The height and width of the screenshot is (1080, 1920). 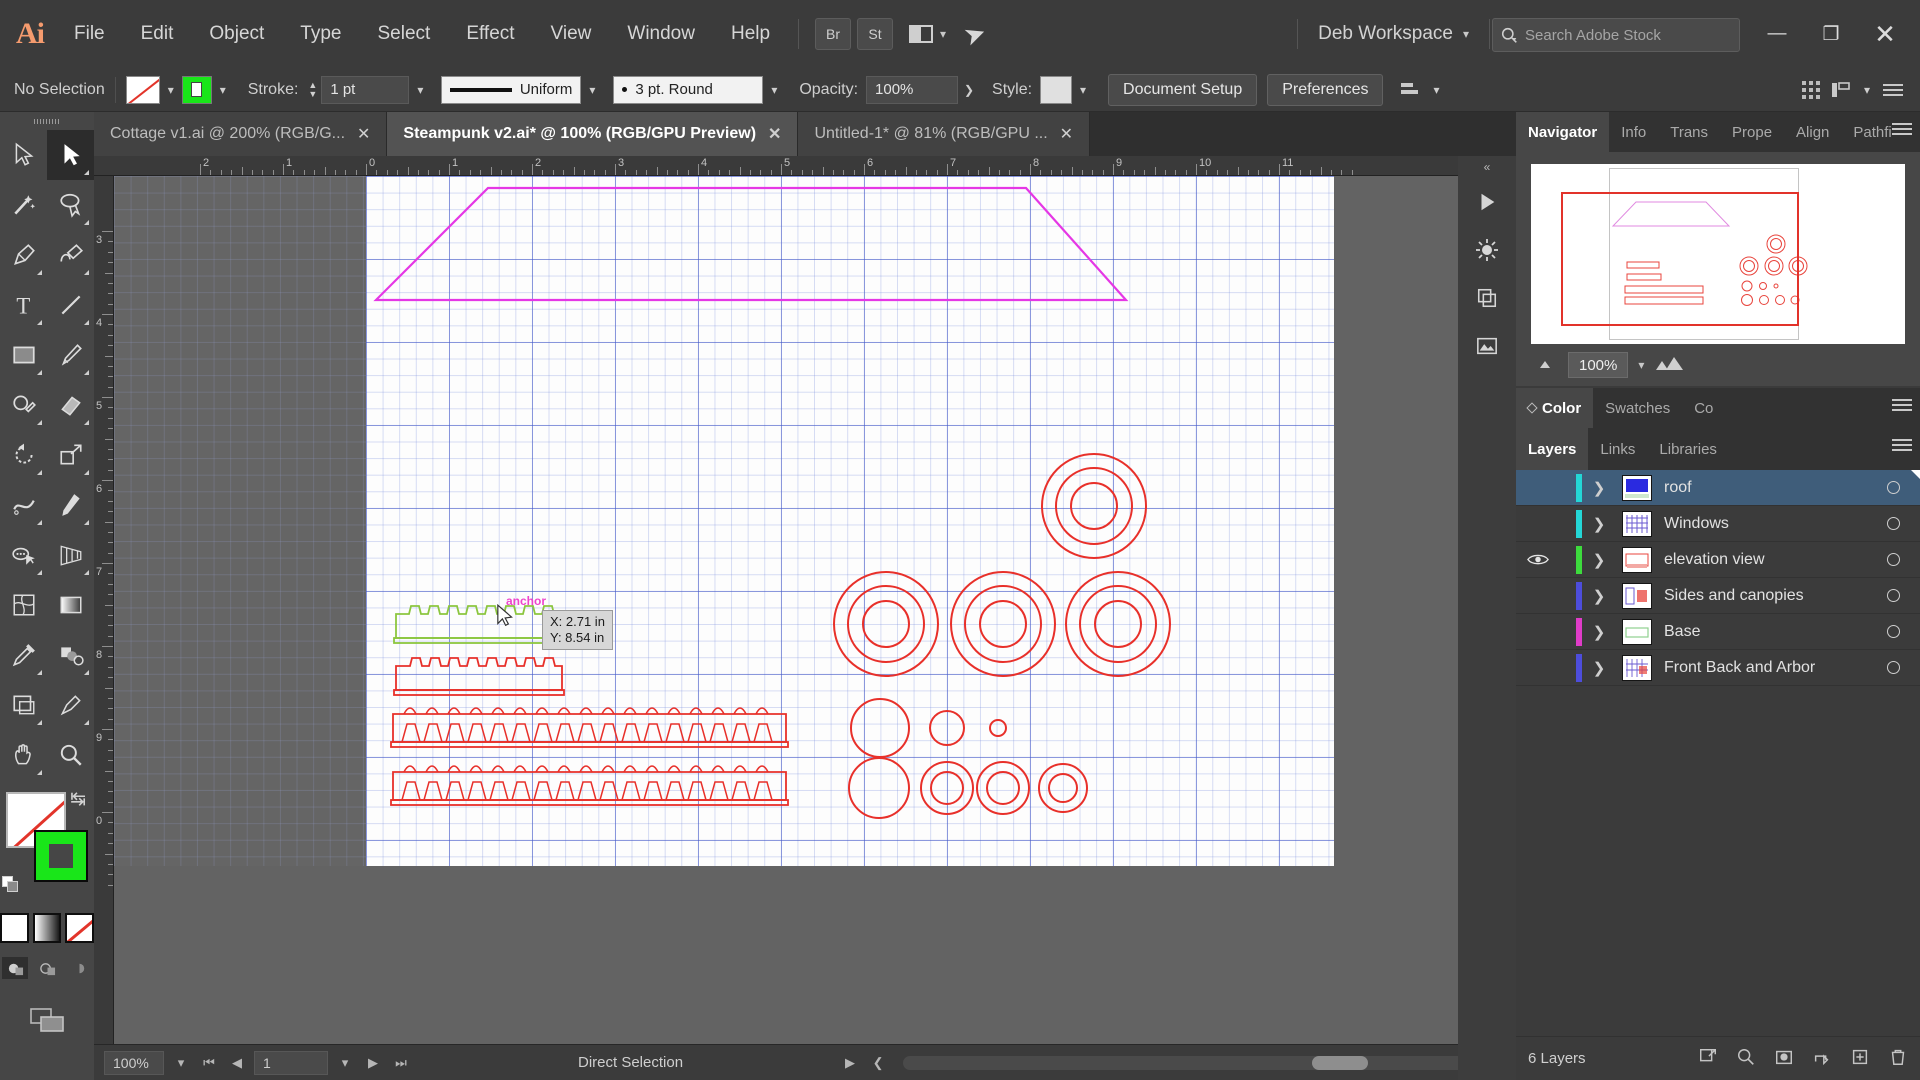 What do you see at coordinates (850, 1063) in the screenshot?
I see `status-menu-icon: ▶` at bounding box center [850, 1063].